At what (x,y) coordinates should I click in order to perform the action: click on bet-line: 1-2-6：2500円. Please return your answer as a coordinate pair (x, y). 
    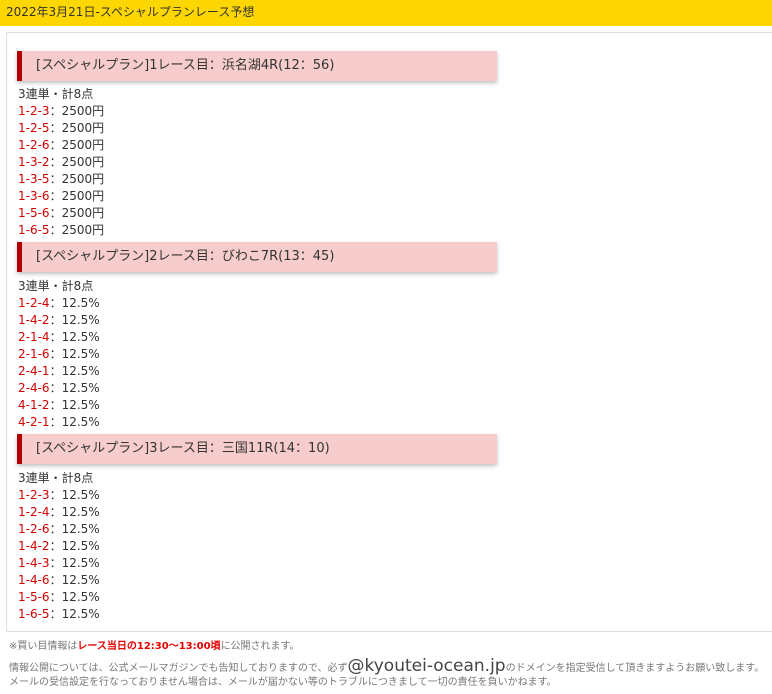
    Looking at the image, I should click on (61, 145).